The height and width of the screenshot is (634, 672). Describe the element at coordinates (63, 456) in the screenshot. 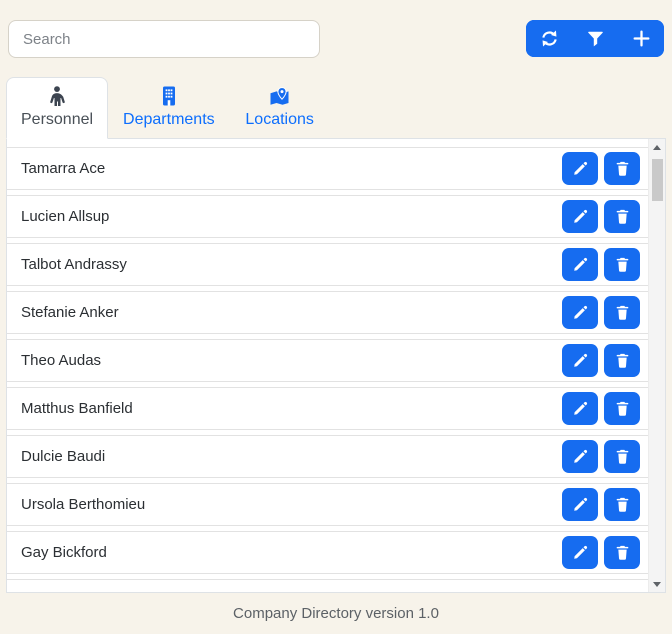

I see `personnel-name: Dulcie Baudi` at that location.